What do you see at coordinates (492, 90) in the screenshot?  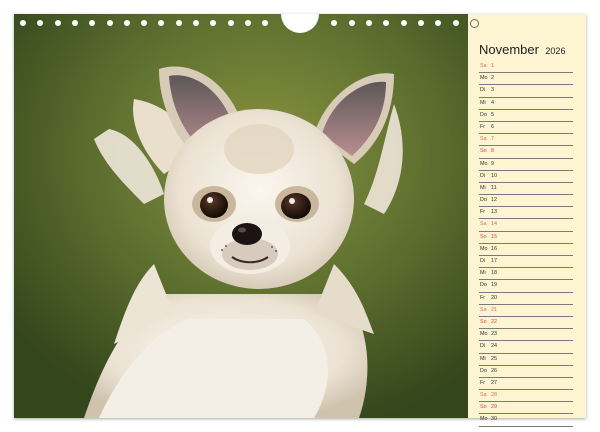 I see `day-number: 3` at bounding box center [492, 90].